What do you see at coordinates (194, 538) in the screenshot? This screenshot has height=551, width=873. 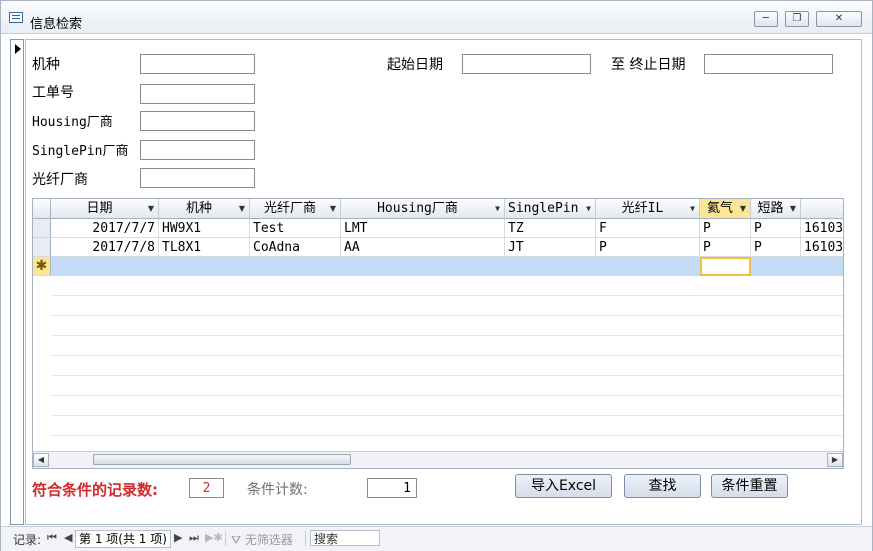 I see `last-record-icon: ⏭` at bounding box center [194, 538].